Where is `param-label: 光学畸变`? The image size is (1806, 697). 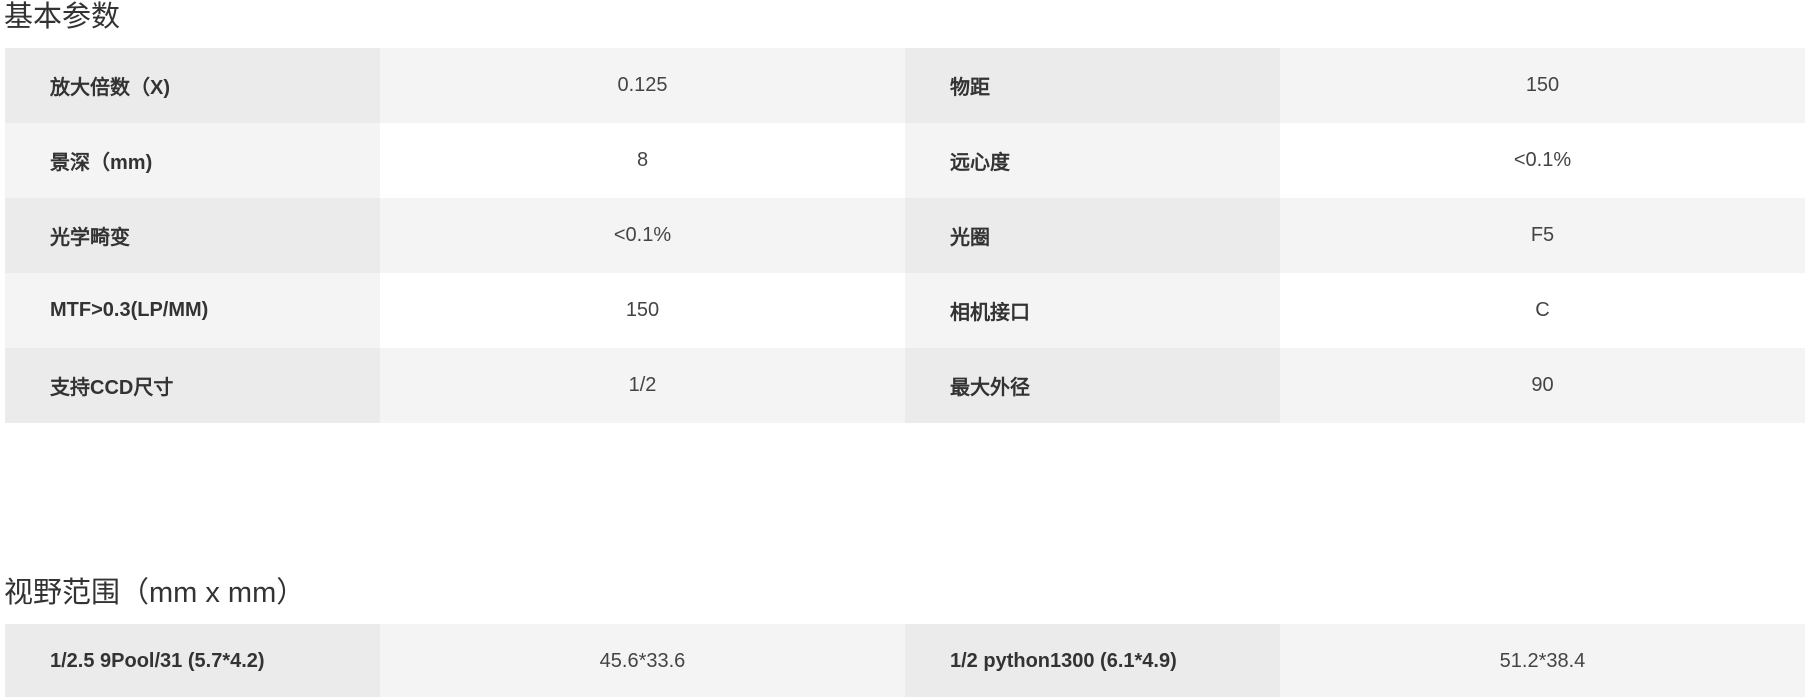 param-label: 光学畸变 is located at coordinates (192, 235).